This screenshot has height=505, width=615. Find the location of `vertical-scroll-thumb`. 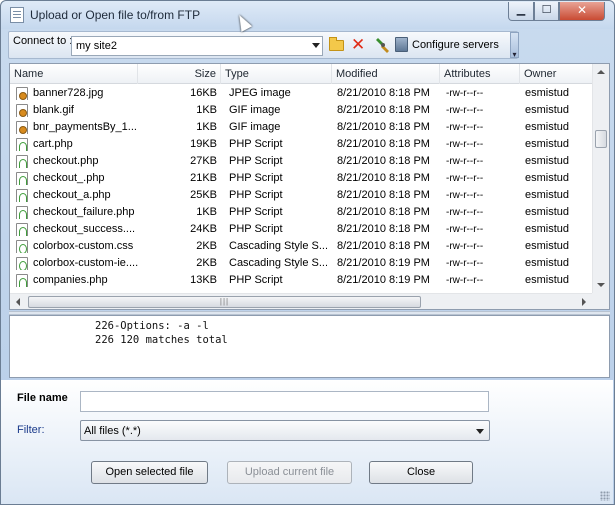

vertical-scroll-thumb is located at coordinates (601, 139).